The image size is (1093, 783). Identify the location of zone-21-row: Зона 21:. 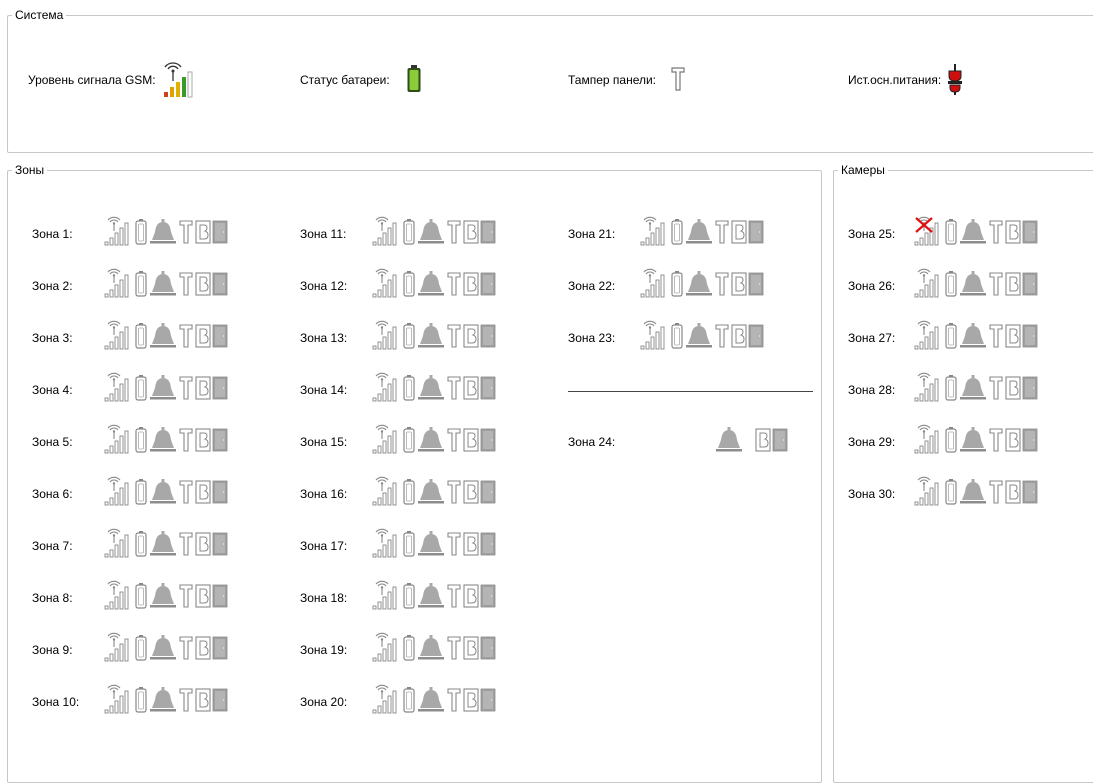
(666, 232).